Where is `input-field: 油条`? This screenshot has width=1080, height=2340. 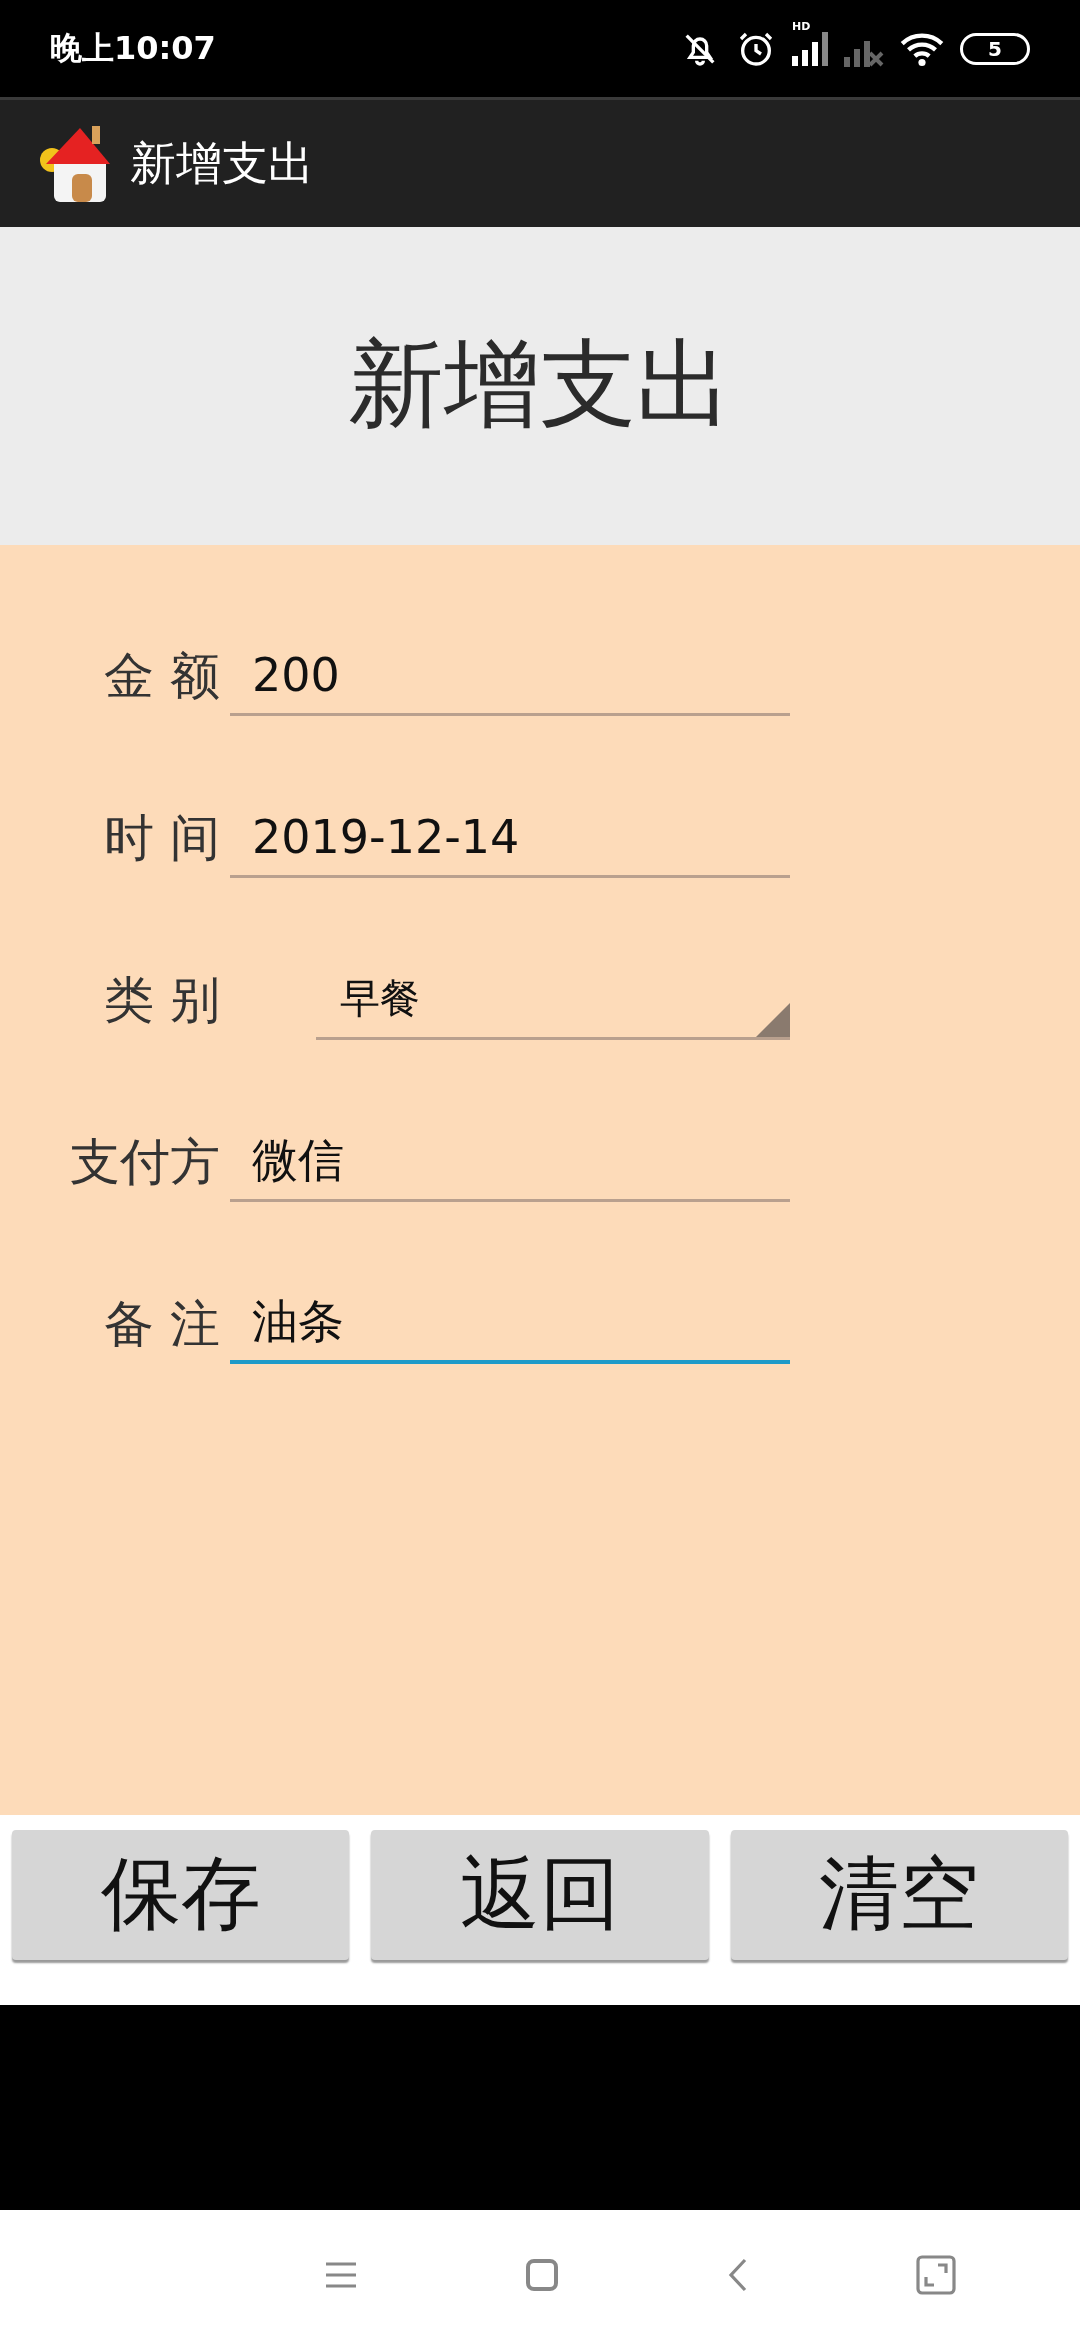 input-field: 油条 is located at coordinates (510, 1324).